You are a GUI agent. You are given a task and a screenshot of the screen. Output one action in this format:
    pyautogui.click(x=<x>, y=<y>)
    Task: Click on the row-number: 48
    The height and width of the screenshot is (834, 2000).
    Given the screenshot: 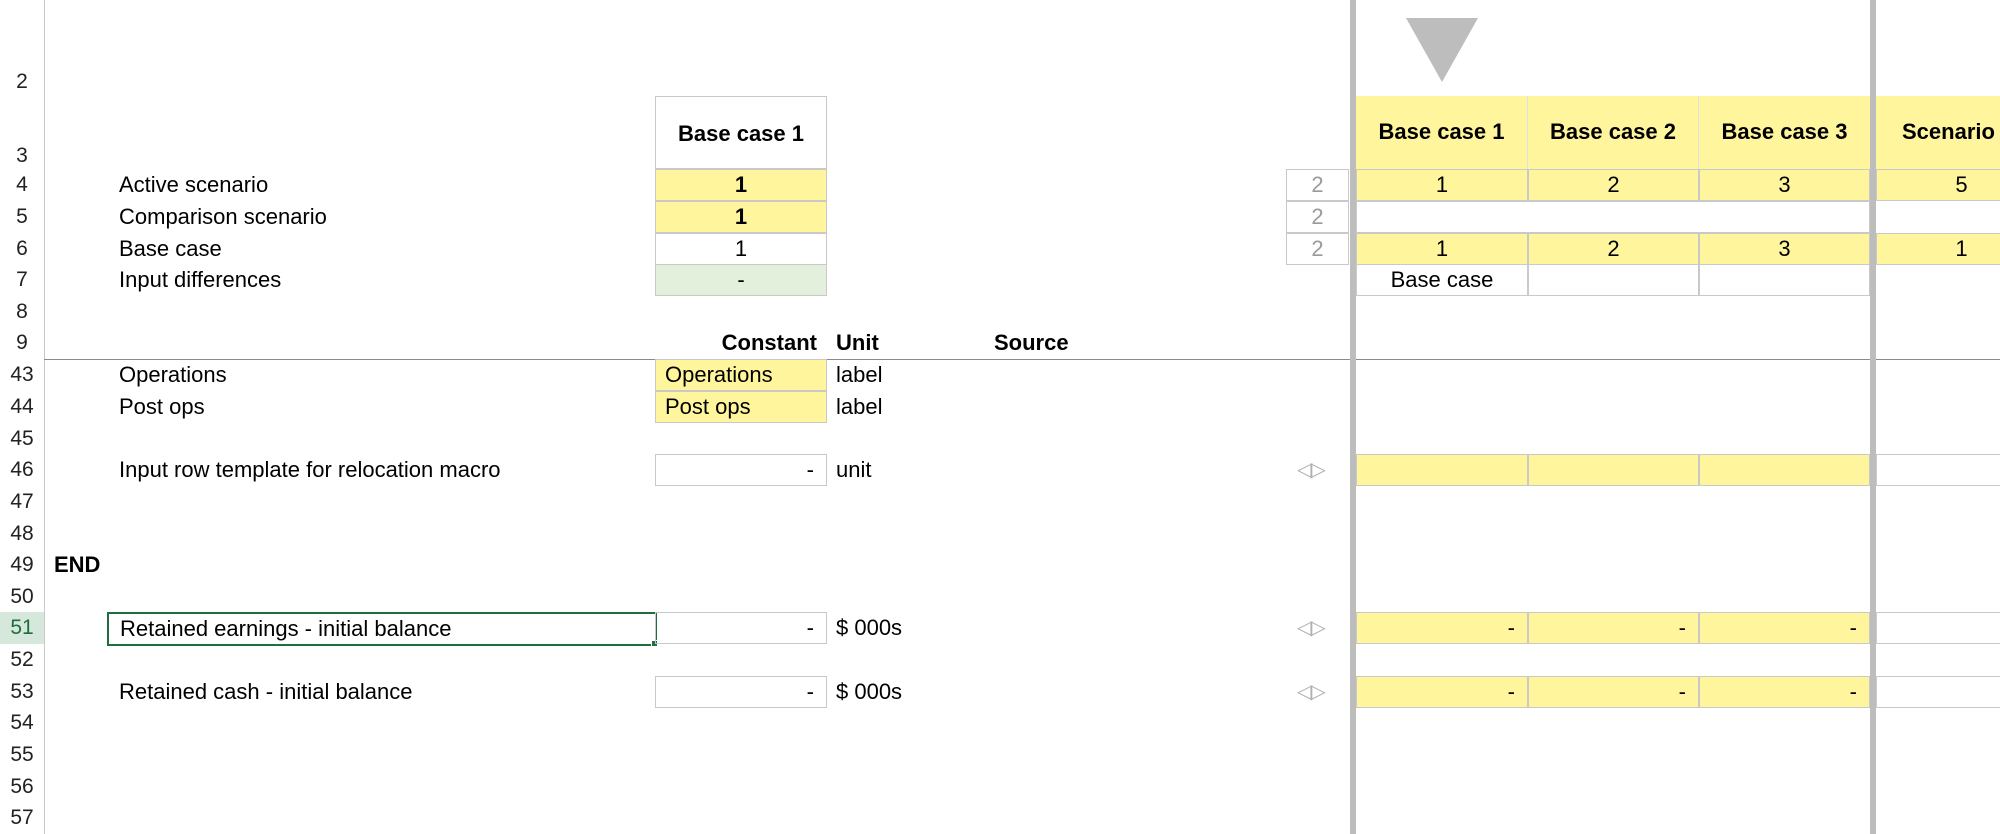 What is the action you would take?
    pyautogui.click(x=22, y=534)
    